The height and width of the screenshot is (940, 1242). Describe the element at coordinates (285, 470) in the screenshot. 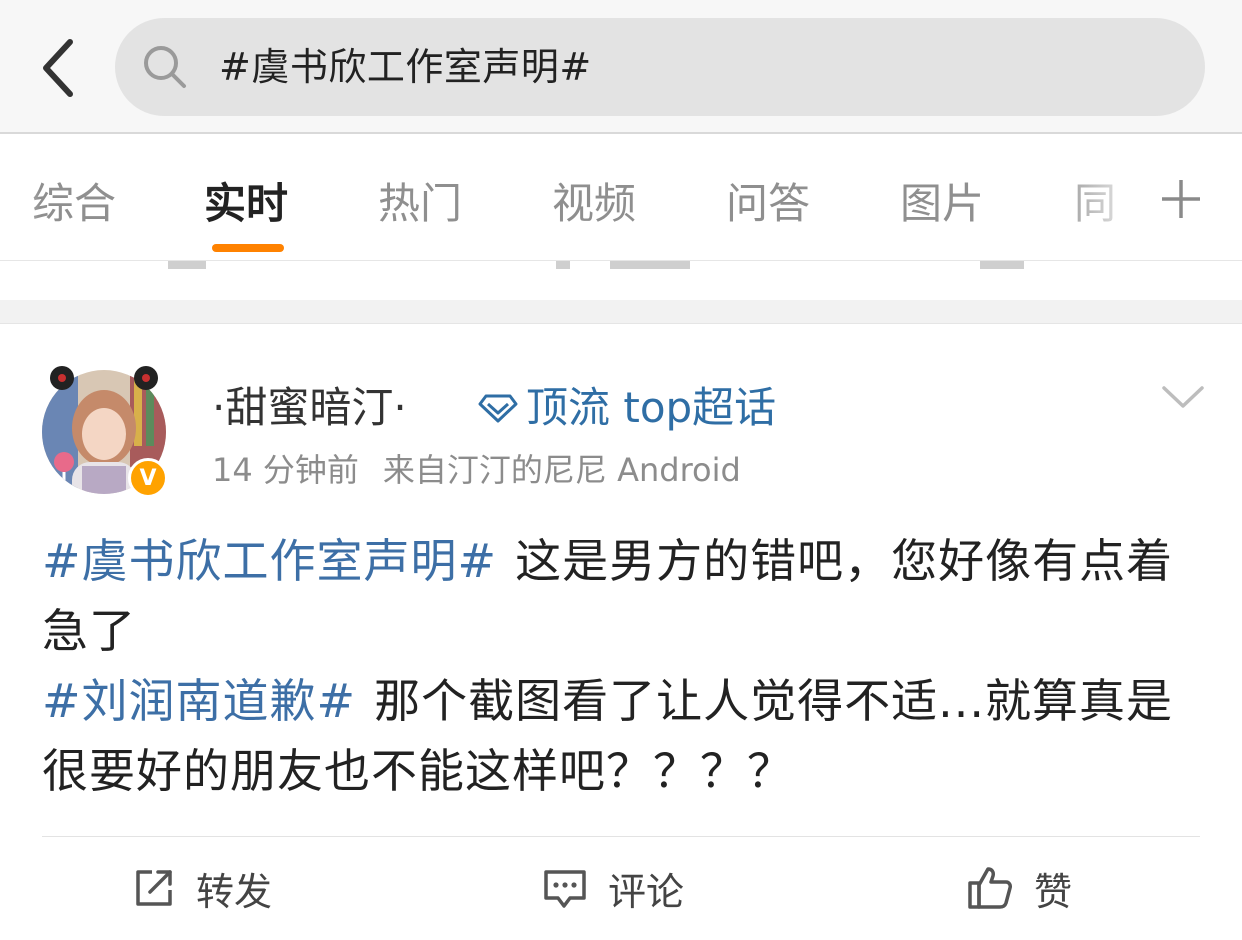

I see `post-time: 14 分钟前` at that location.